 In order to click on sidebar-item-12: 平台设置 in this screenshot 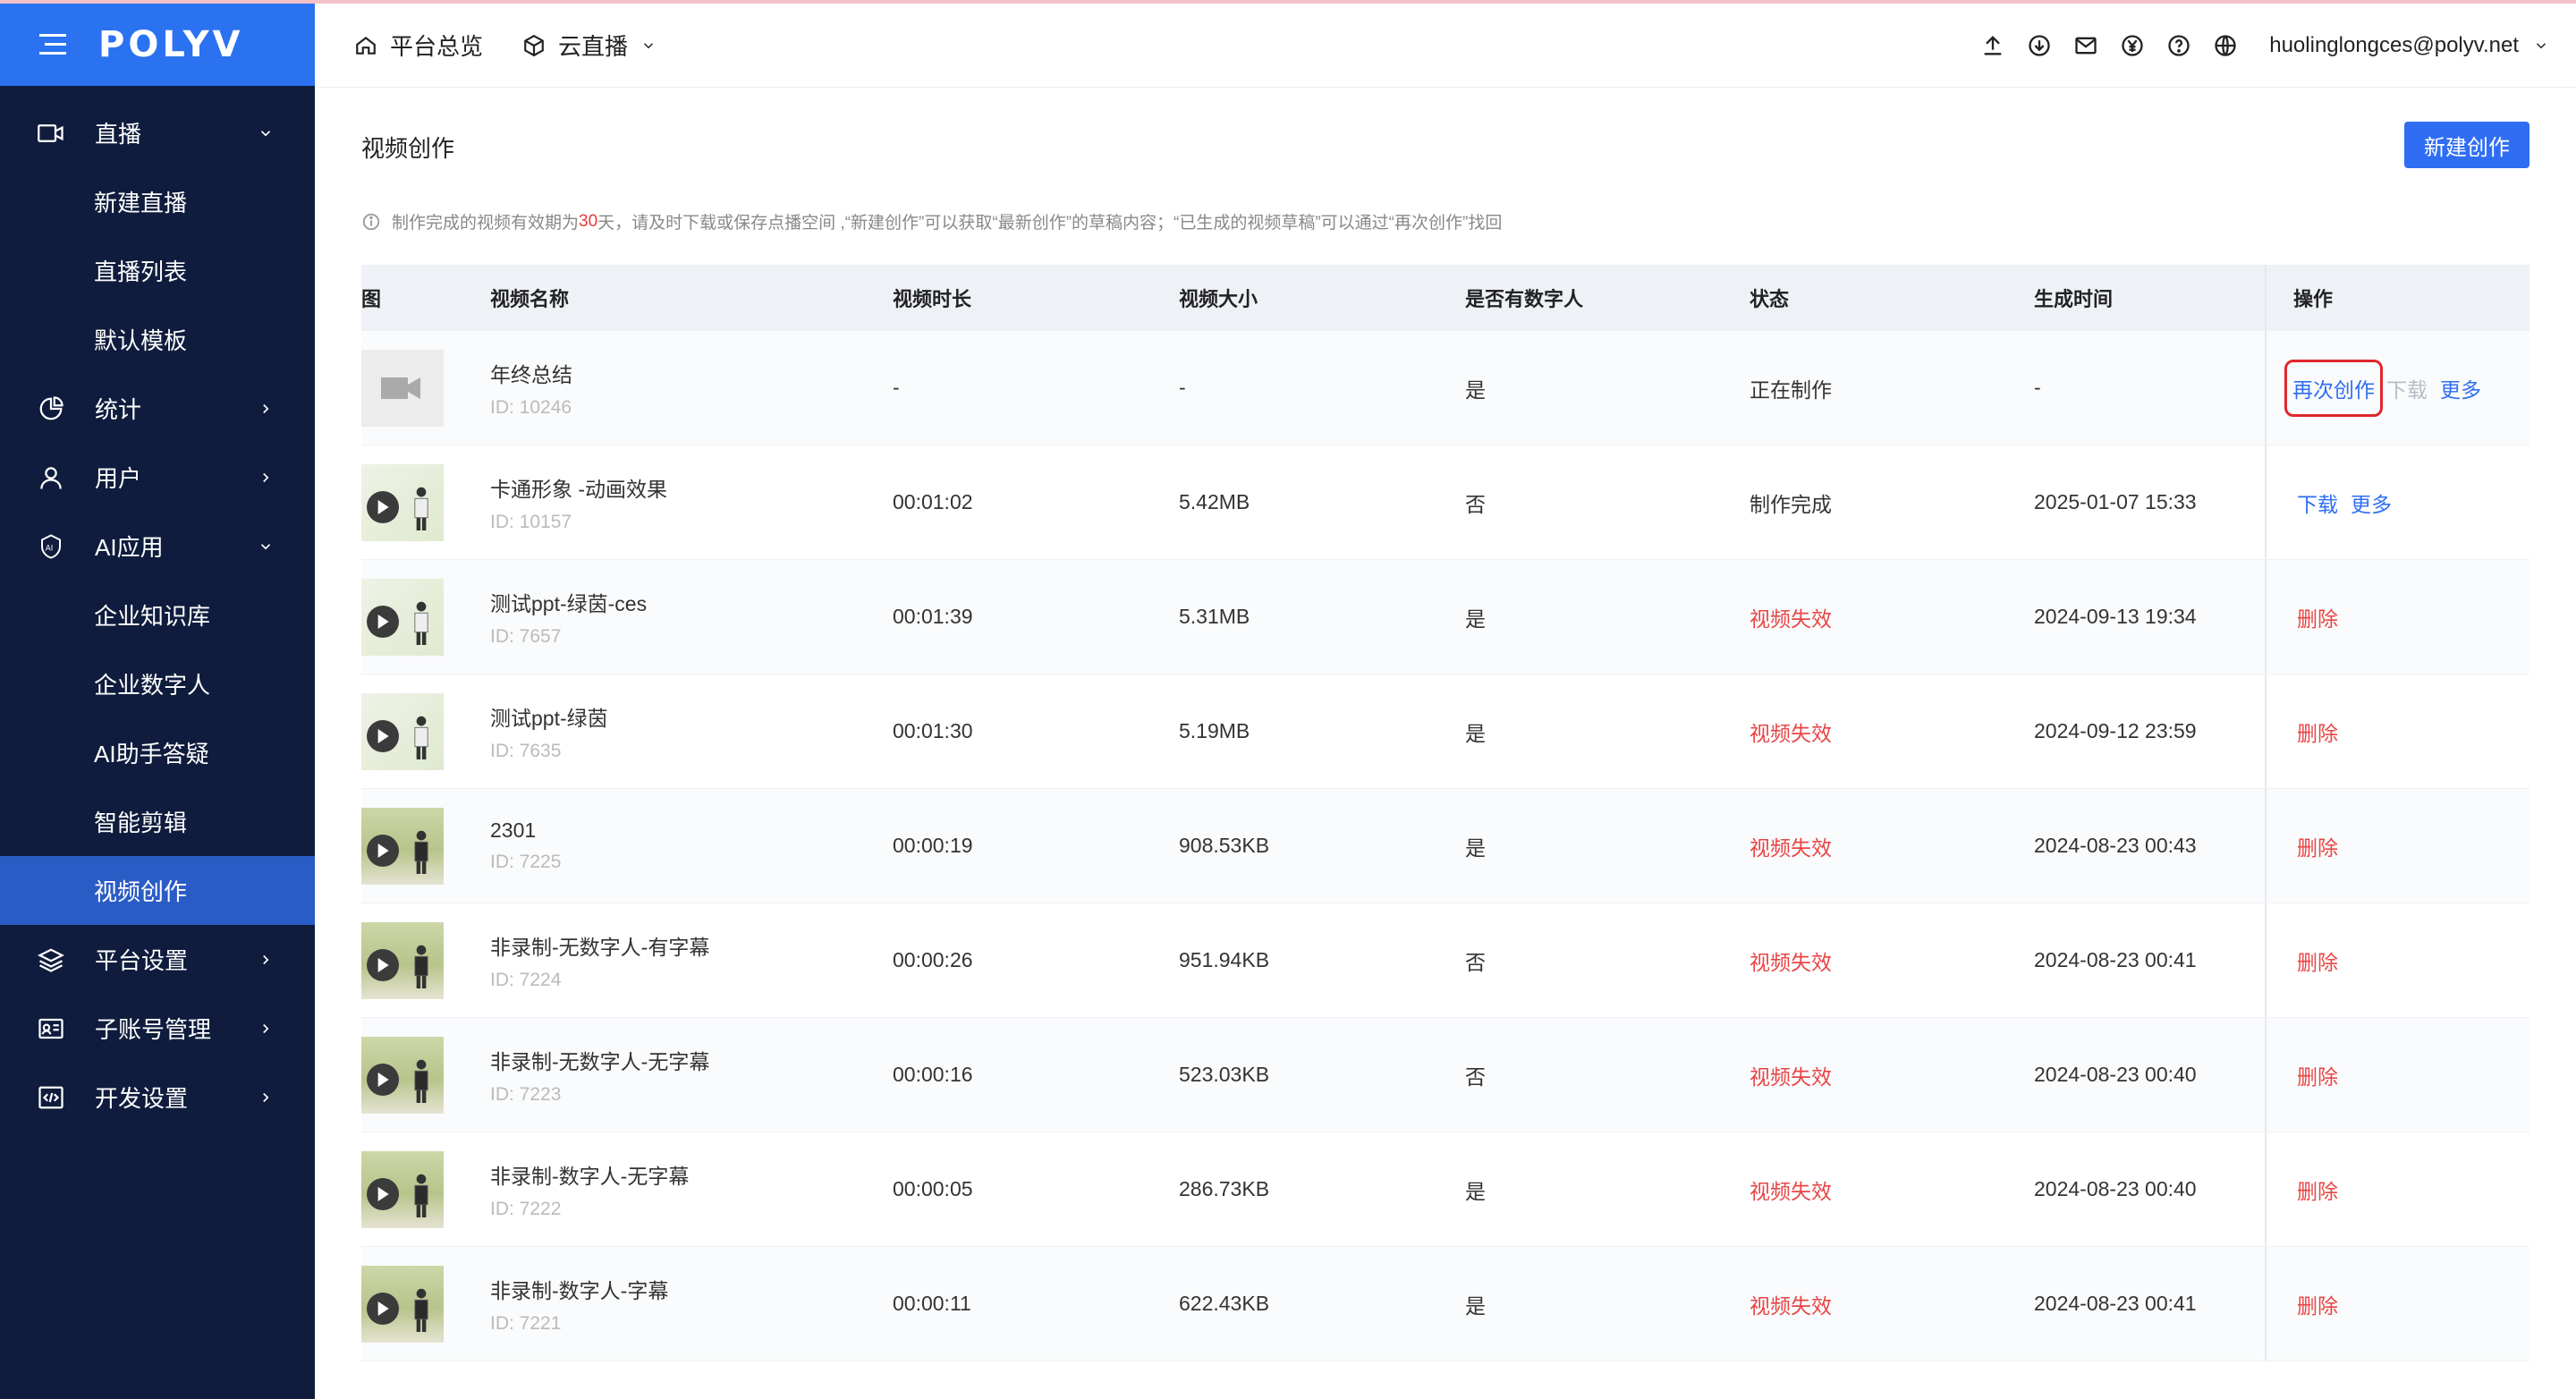, I will do `click(157, 959)`.